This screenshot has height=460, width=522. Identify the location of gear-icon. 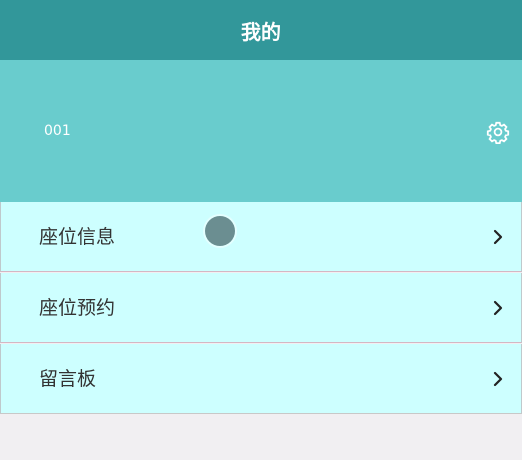
(498, 133).